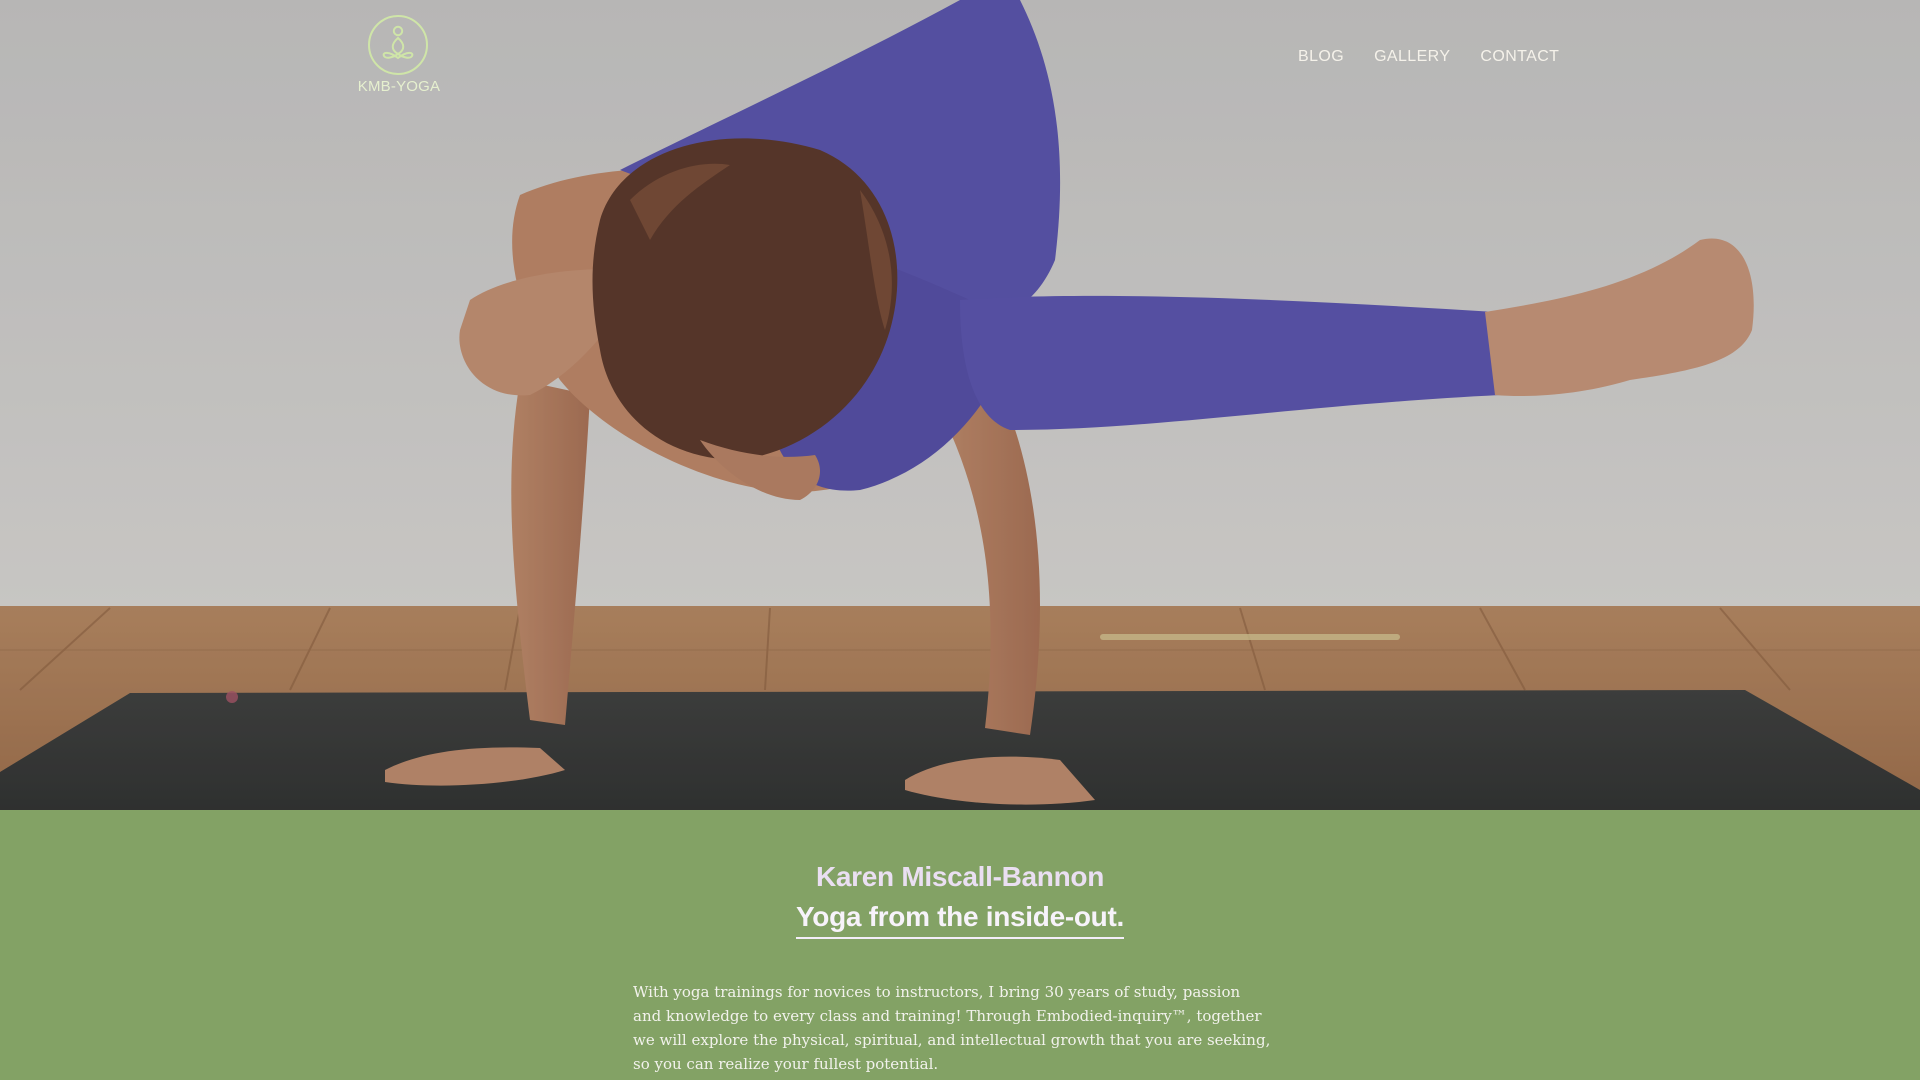 The height and width of the screenshot is (1080, 1920). What do you see at coordinates (960, 876) in the screenshot?
I see `instructor-name: Karen Miscall-Bannon` at bounding box center [960, 876].